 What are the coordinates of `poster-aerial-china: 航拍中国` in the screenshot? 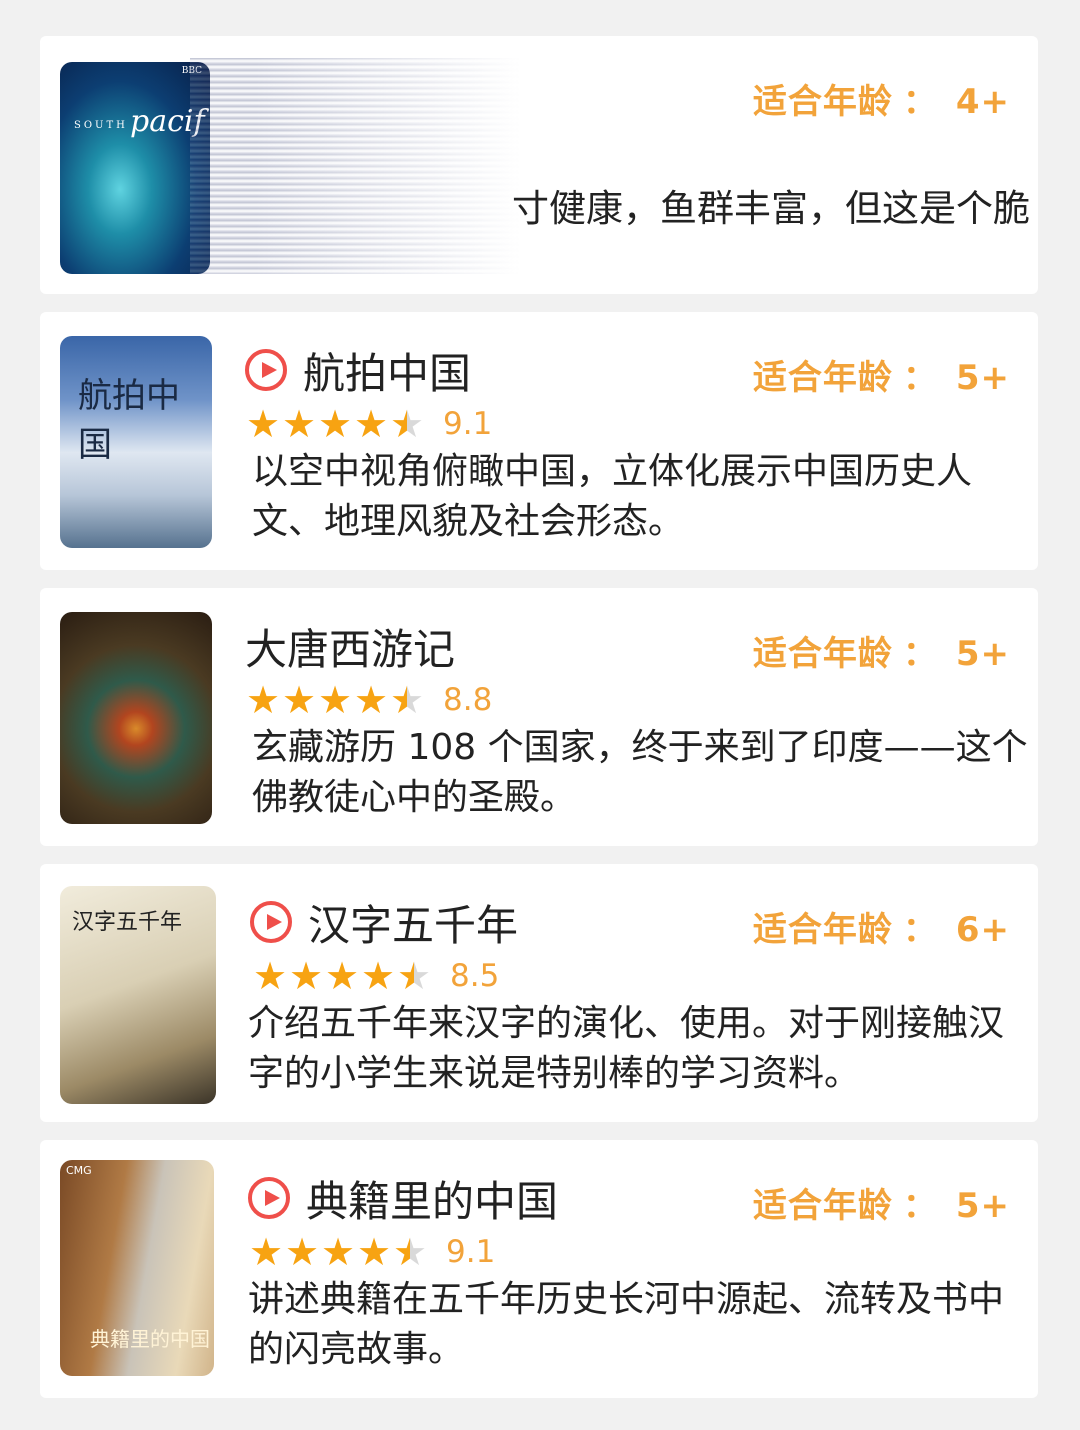 It's located at (136, 442).